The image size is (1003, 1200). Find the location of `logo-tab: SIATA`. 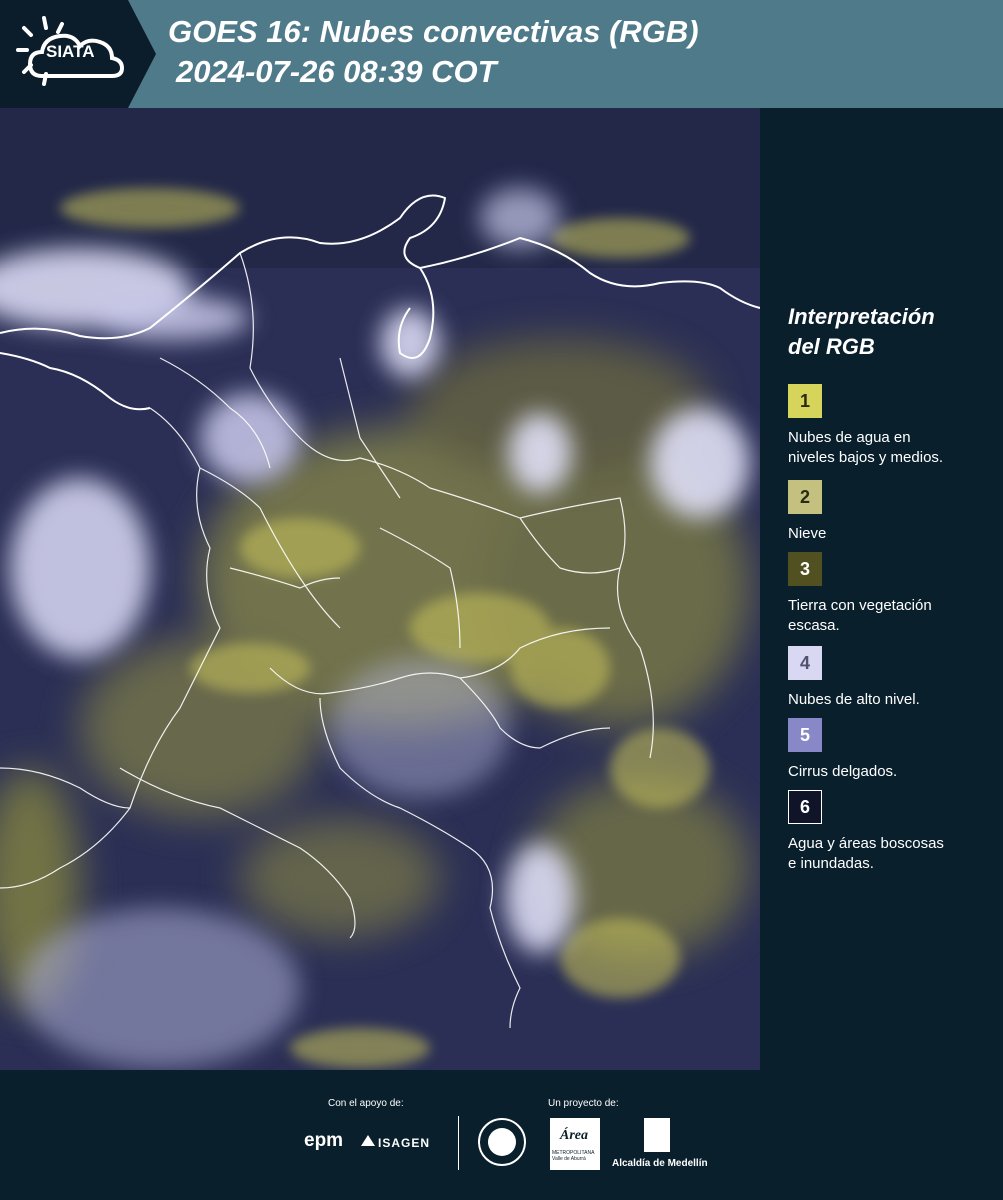

logo-tab: SIATA is located at coordinates (64, 54).